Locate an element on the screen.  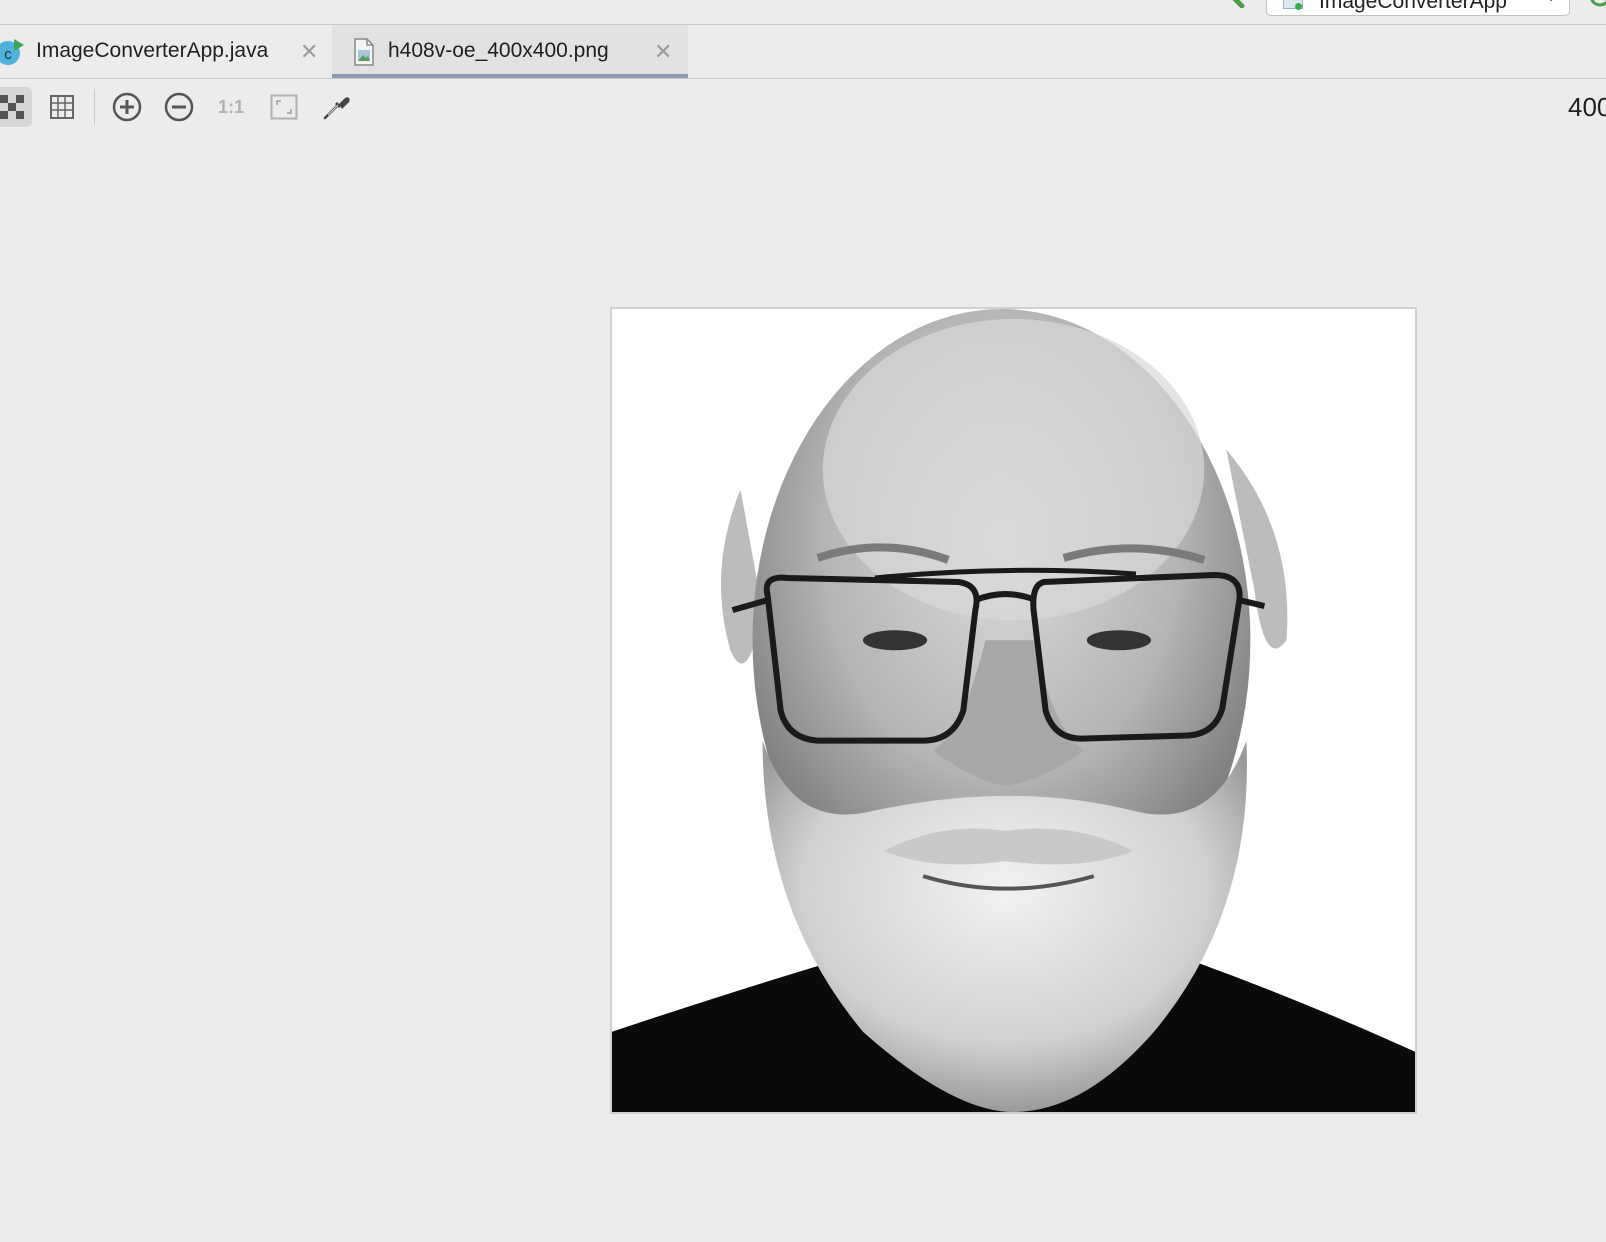
grid-icon is located at coordinates (62, 107).